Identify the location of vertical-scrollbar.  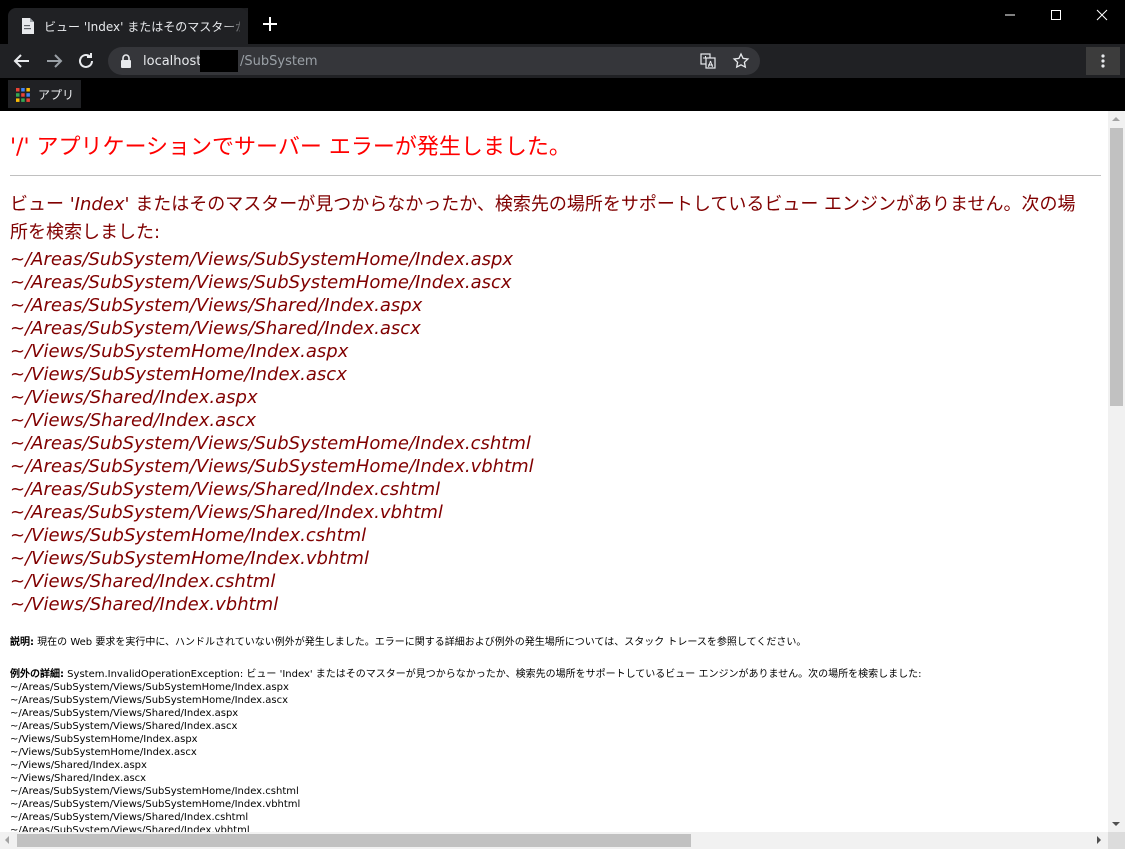
(1116, 471).